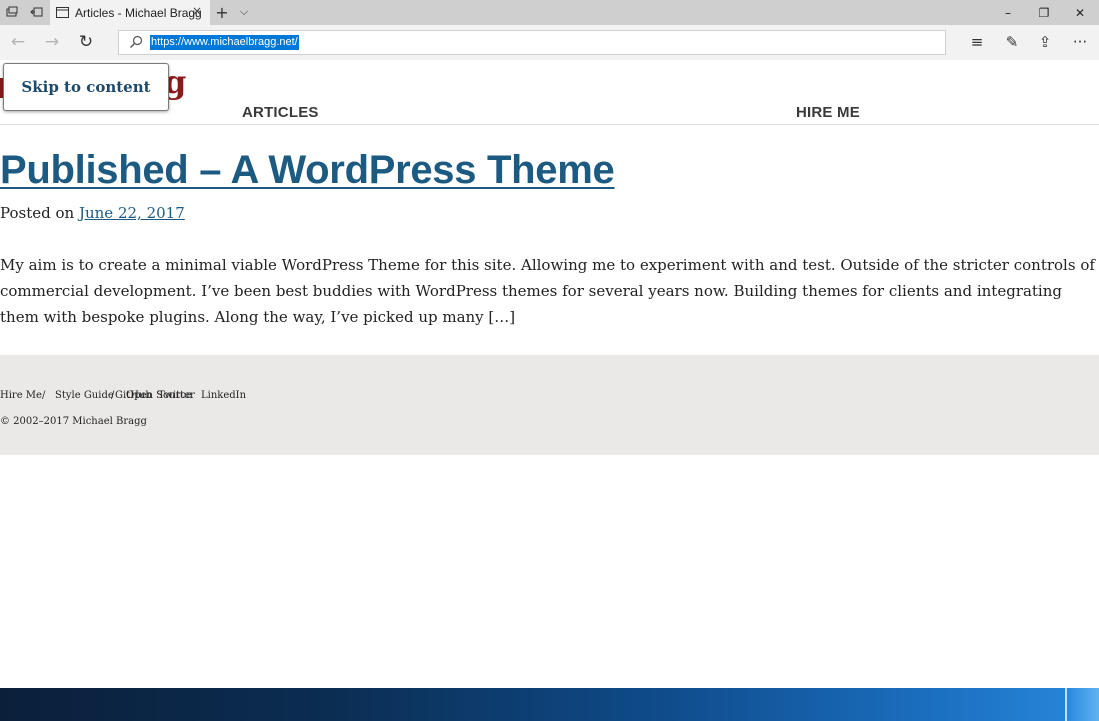  Describe the element at coordinates (532, 42) in the screenshot. I see `address-bar: https://www.michaelbragg.net/` at that location.